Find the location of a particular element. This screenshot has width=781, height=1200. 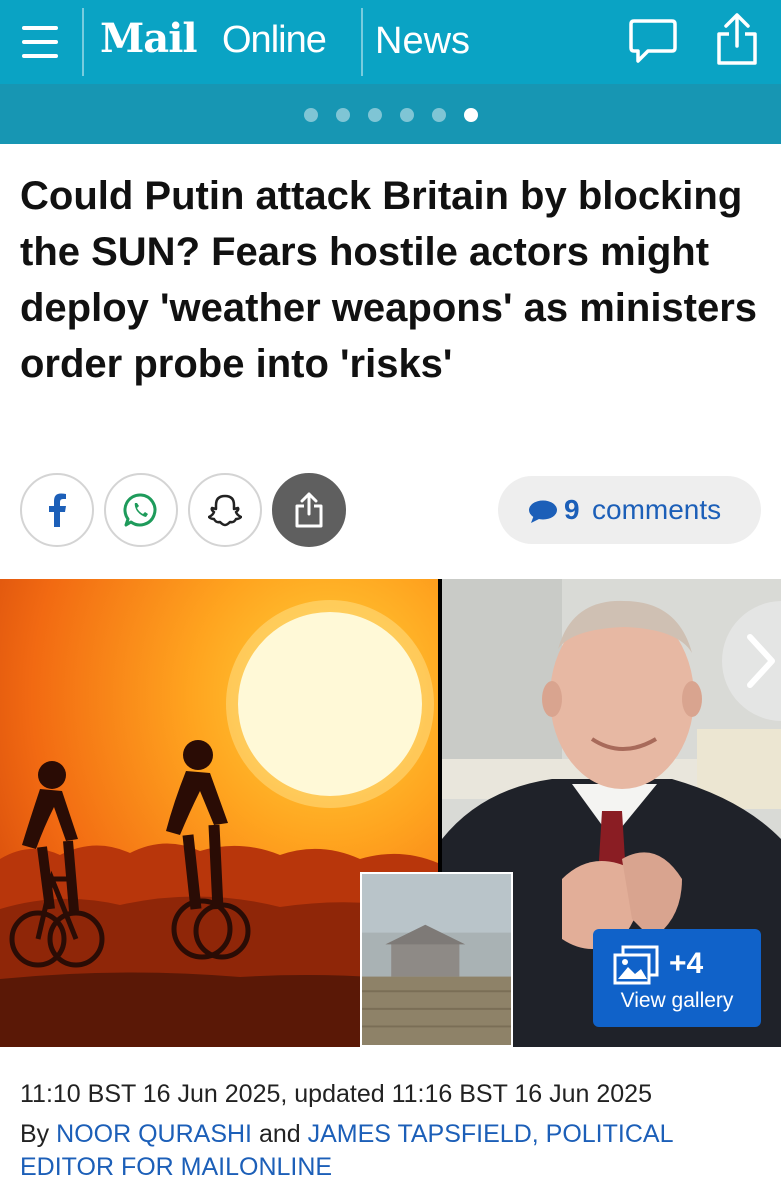

snapchat-share-button is located at coordinates (225, 510).